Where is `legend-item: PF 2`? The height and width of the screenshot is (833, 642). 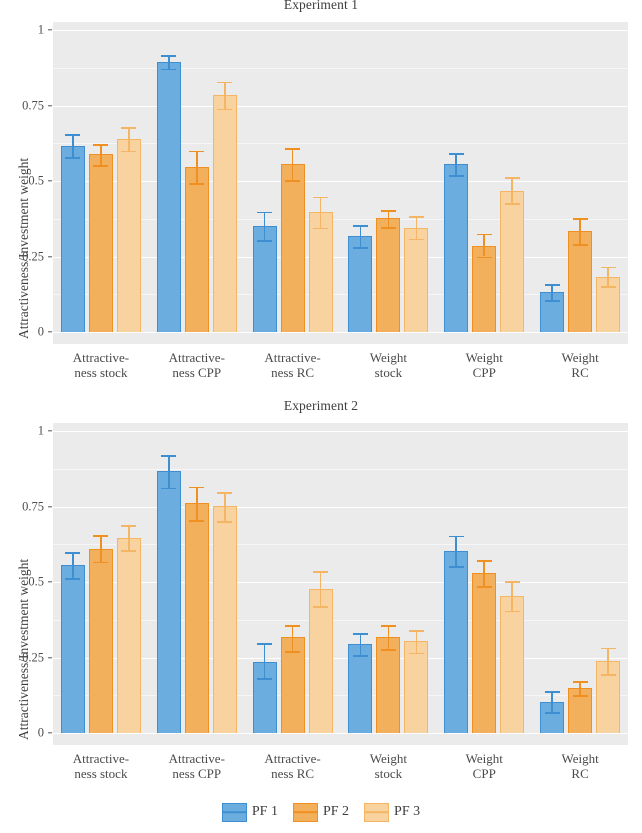
legend-item: PF 2 is located at coordinates (321, 812).